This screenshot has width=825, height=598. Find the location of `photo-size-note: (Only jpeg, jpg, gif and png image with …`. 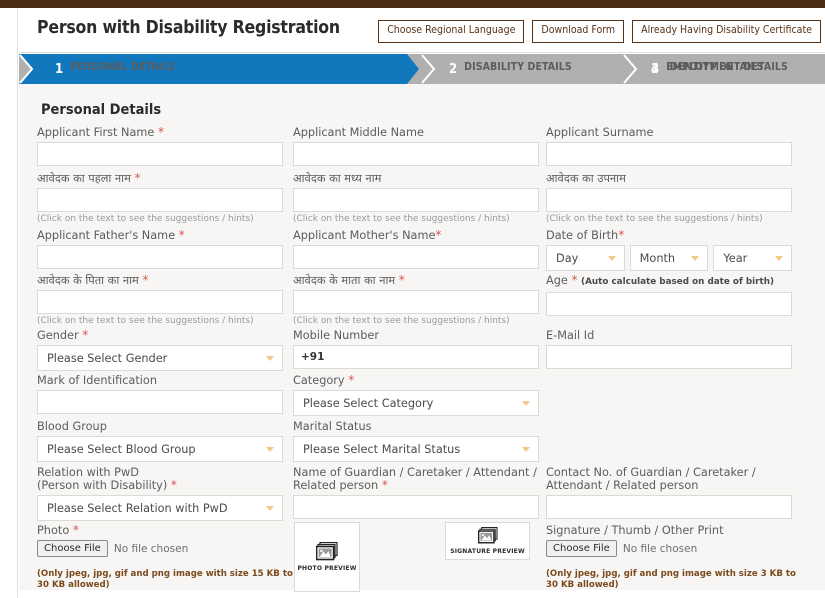

photo-size-note: (Only jpeg, jpg, gif and png image with … is located at coordinates (165, 579).